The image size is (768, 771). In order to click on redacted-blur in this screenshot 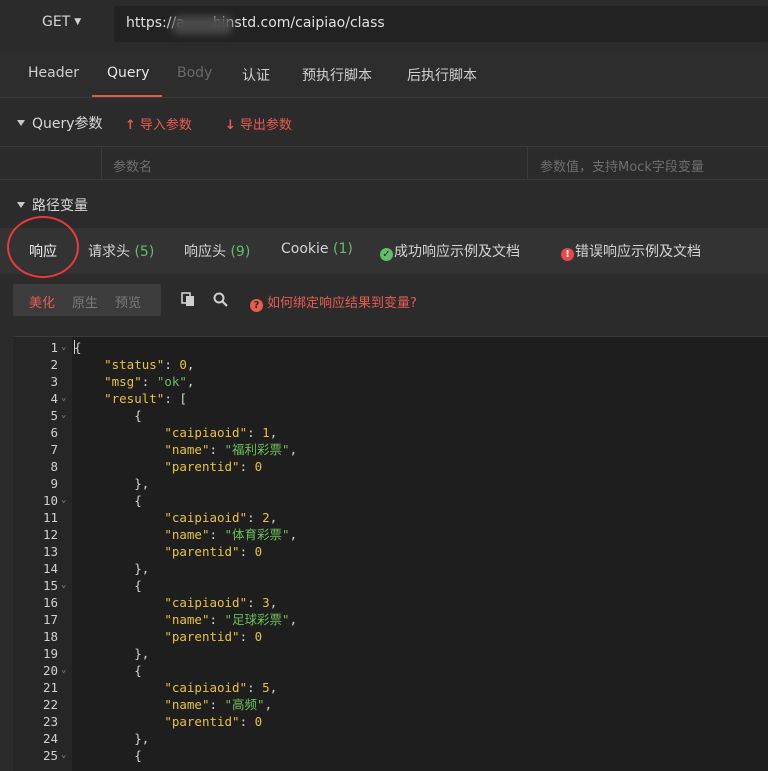, I will do `click(202, 25)`.